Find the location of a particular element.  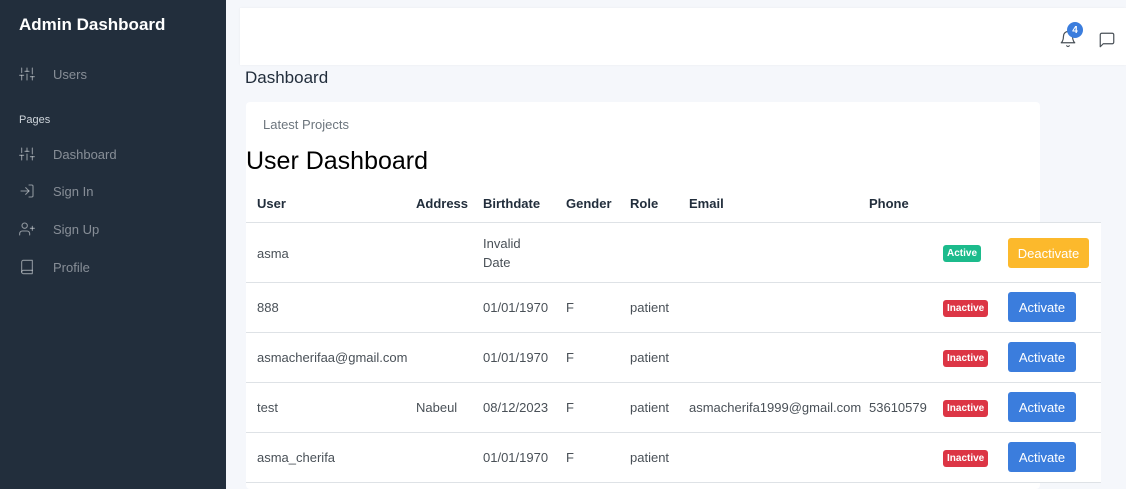

cell-birthdate: 08/12/2023 is located at coordinates (516, 407).